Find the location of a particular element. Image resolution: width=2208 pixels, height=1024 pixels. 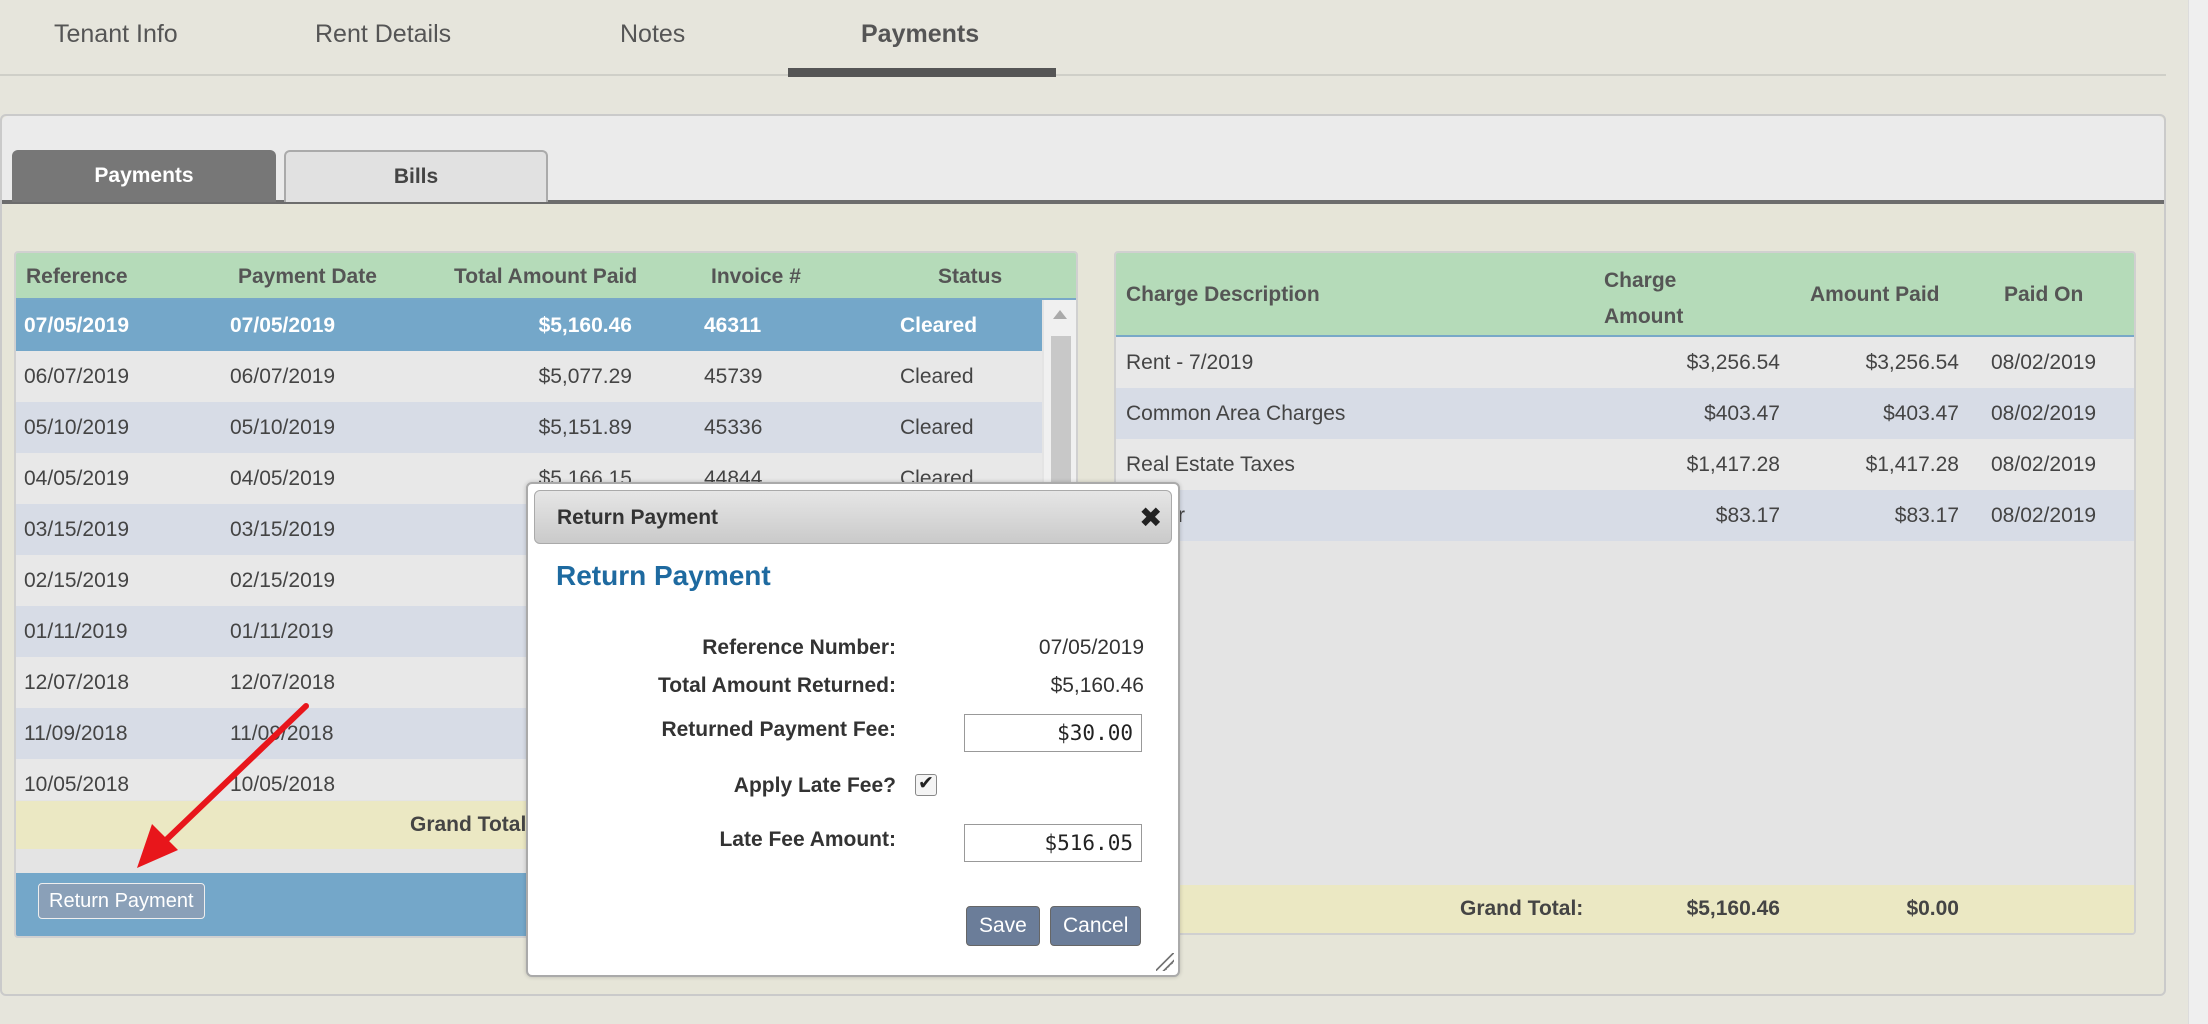

charges-grand-total-row: Grand Total: $5,160.46 $0.00 is located at coordinates (1625, 909).